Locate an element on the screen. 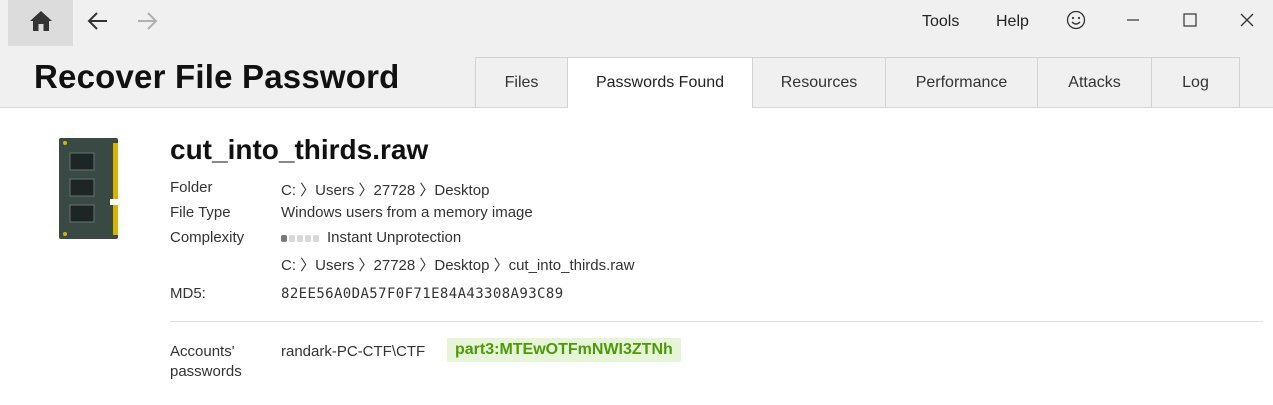 Image resolution: width=1273 pixels, height=405 pixels. file-name: cut_into_thirds.raw is located at coordinates (299, 149).